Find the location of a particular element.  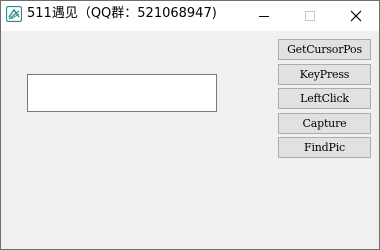

left-click-button: LeftClick is located at coordinates (324, 98).